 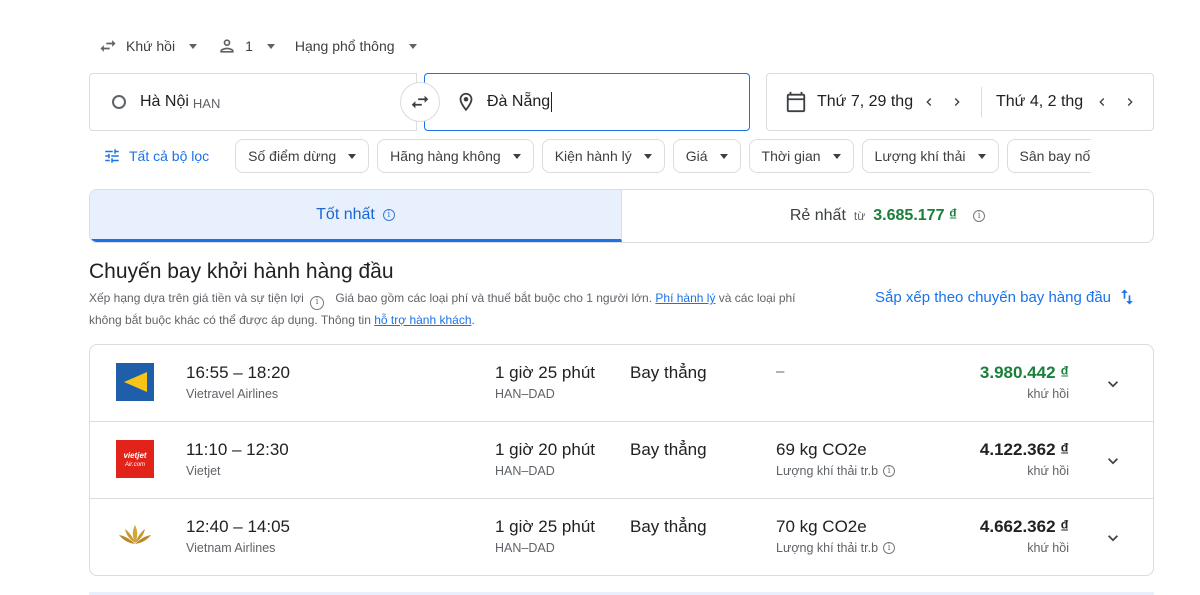 I want to click on depart-date-field: Thứ 7, 29 thg, so click(x=869, y=102).